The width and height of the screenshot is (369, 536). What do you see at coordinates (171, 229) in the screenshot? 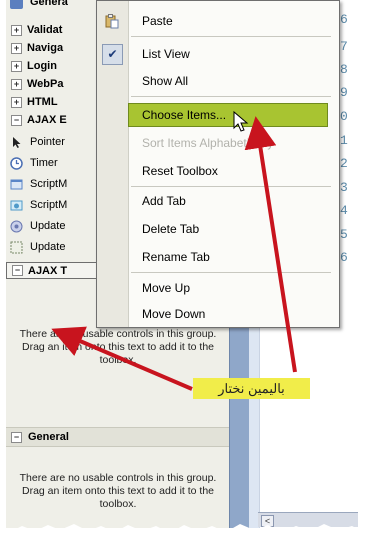
I see `menu-item-label: Delete Tab` at bounding box center [171, 229].